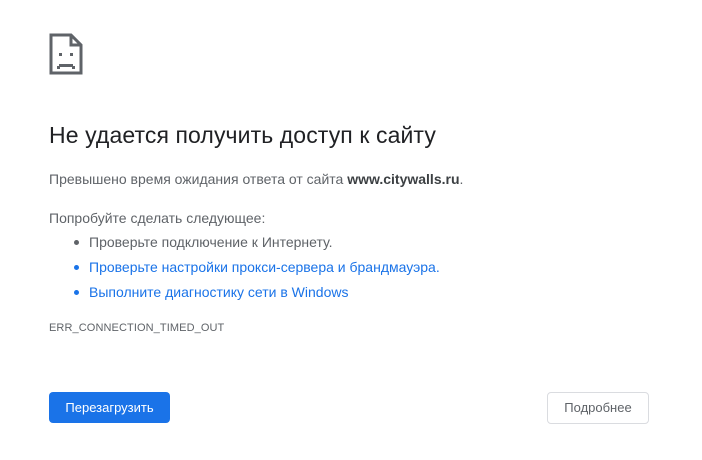 The image size is (702, 460). I want to click on summary-suffix: ., so click(461, 179).